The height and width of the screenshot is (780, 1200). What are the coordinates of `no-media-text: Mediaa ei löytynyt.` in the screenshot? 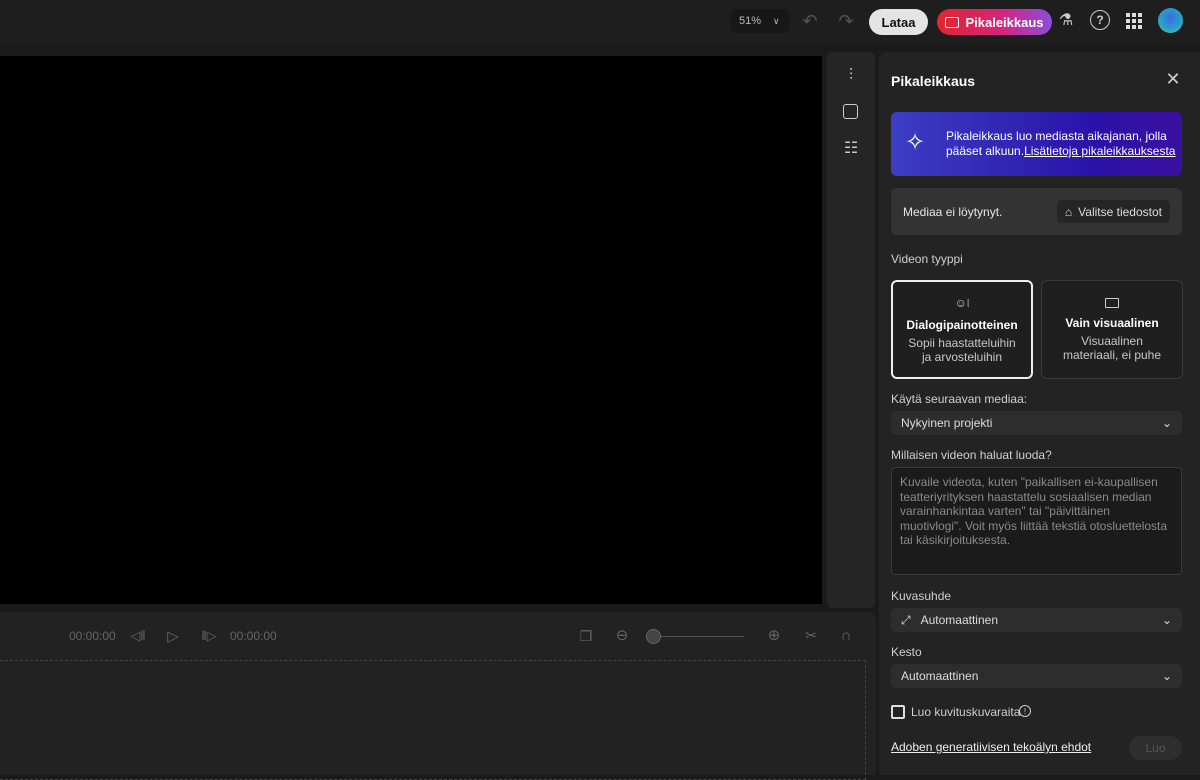 It's located at (953, 211).